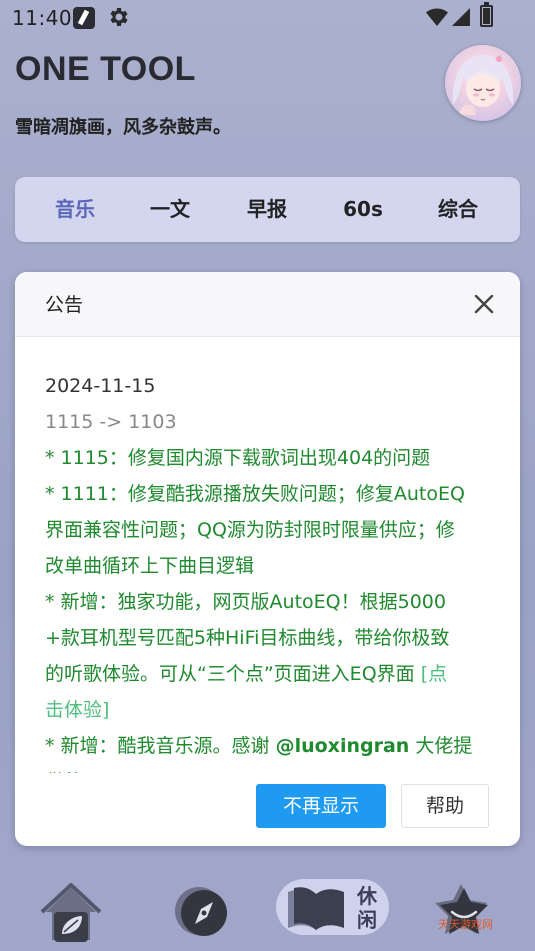  Describe the element at coordinates (119, 17) in the screenshot. I see `gear-icon` at that location.